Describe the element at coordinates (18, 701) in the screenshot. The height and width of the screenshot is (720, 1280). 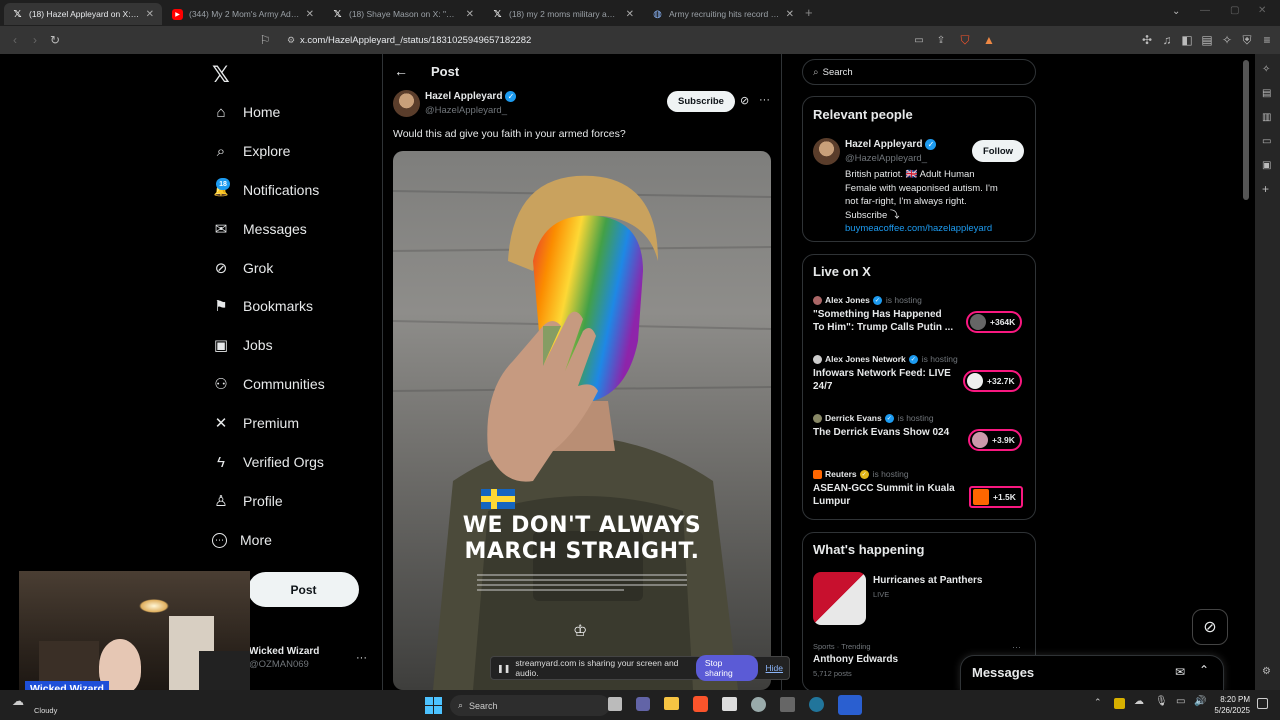
I see `weather-icon: ☁` at that location.